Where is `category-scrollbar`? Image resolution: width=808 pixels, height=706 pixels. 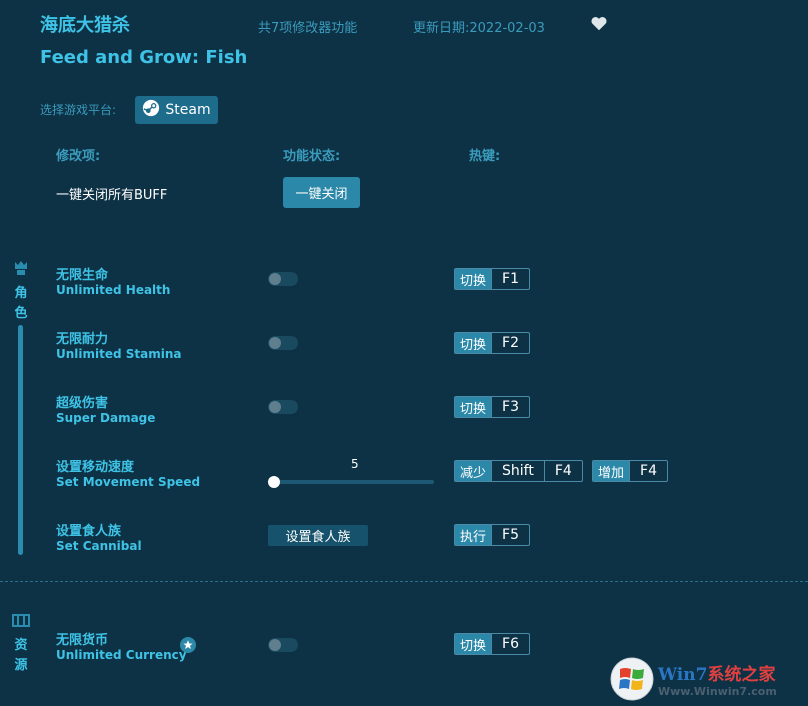 category-scrollbar is located at coordinates (20, 440).